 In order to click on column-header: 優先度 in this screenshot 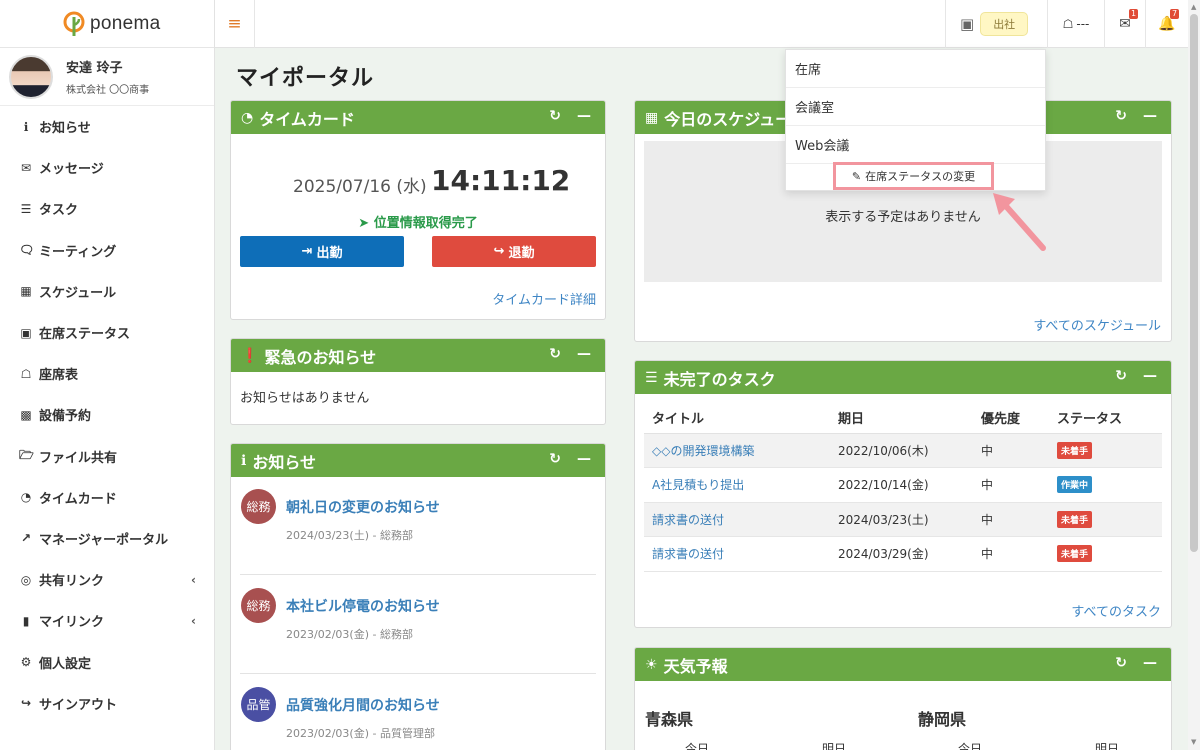, I will do `click(1011, 418)`.